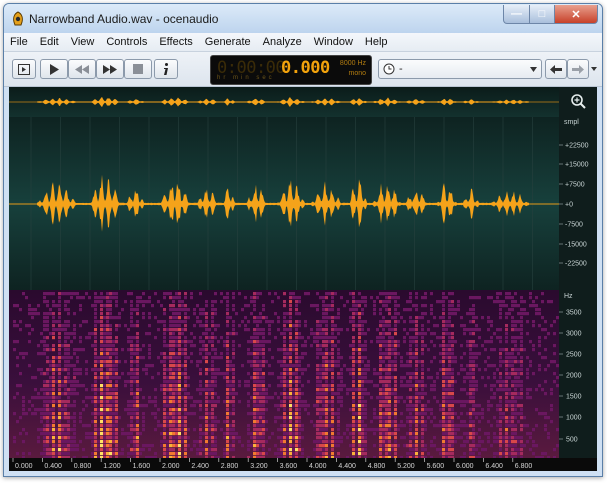 The height and width of the screenshot is (484, 607). What do you see at coordinates (376, 42) in the screenshot?
I see `menu-help: Help` at bounding box center [376, 42].